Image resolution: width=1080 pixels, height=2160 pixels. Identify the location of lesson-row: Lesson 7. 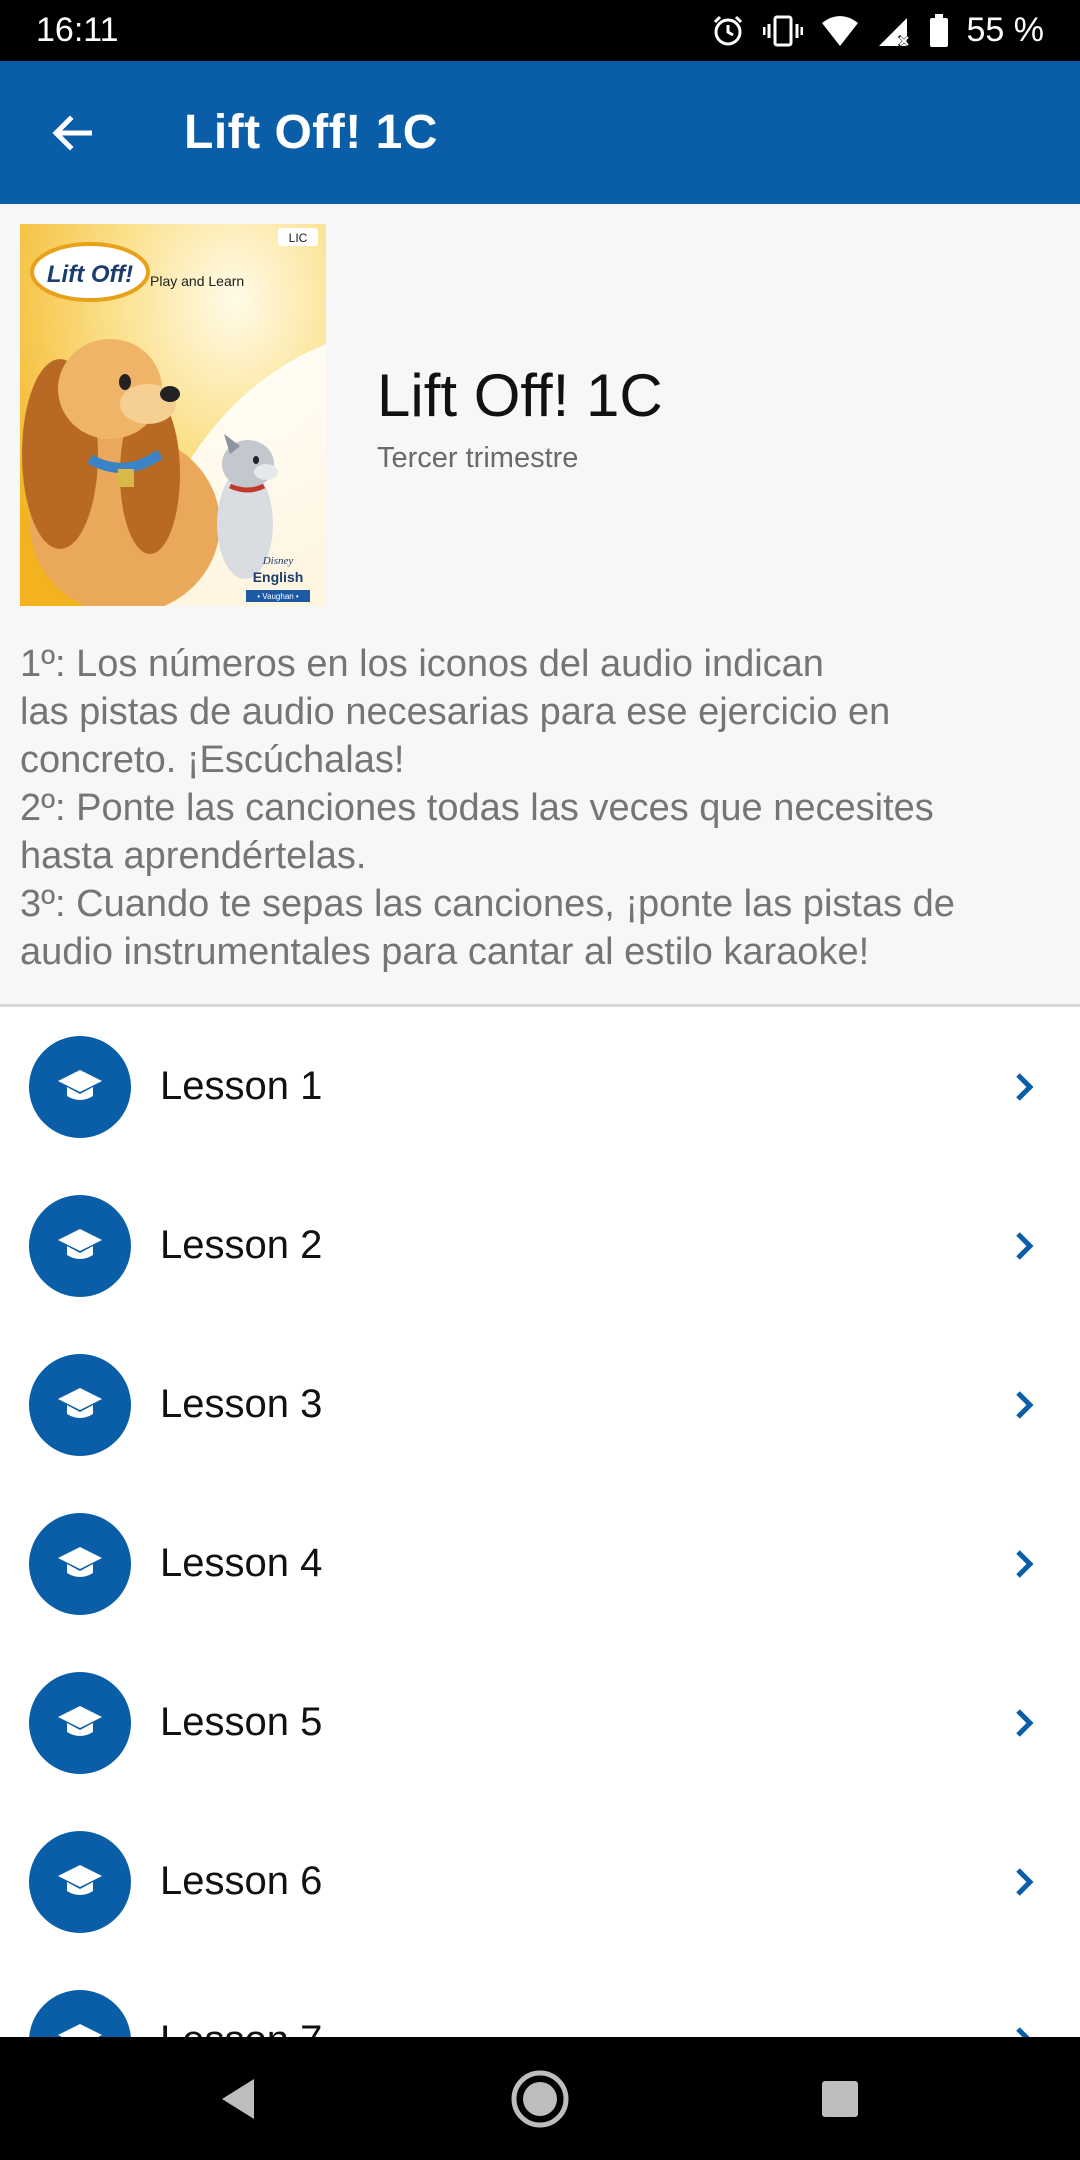
(540, 1999).